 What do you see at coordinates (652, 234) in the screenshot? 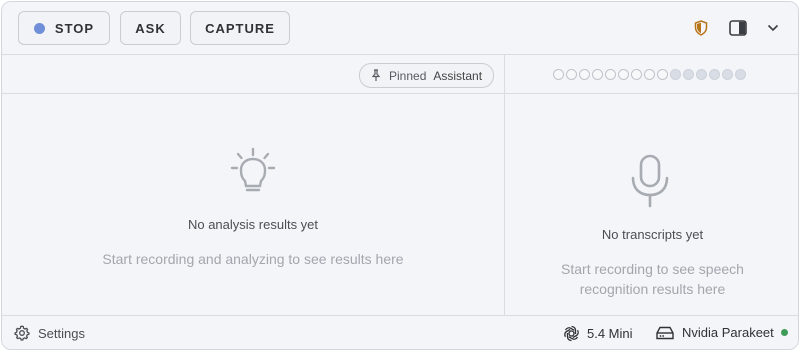
I see `transcript-empty-title: No transcripts yet` at bounding box center [652, 234].